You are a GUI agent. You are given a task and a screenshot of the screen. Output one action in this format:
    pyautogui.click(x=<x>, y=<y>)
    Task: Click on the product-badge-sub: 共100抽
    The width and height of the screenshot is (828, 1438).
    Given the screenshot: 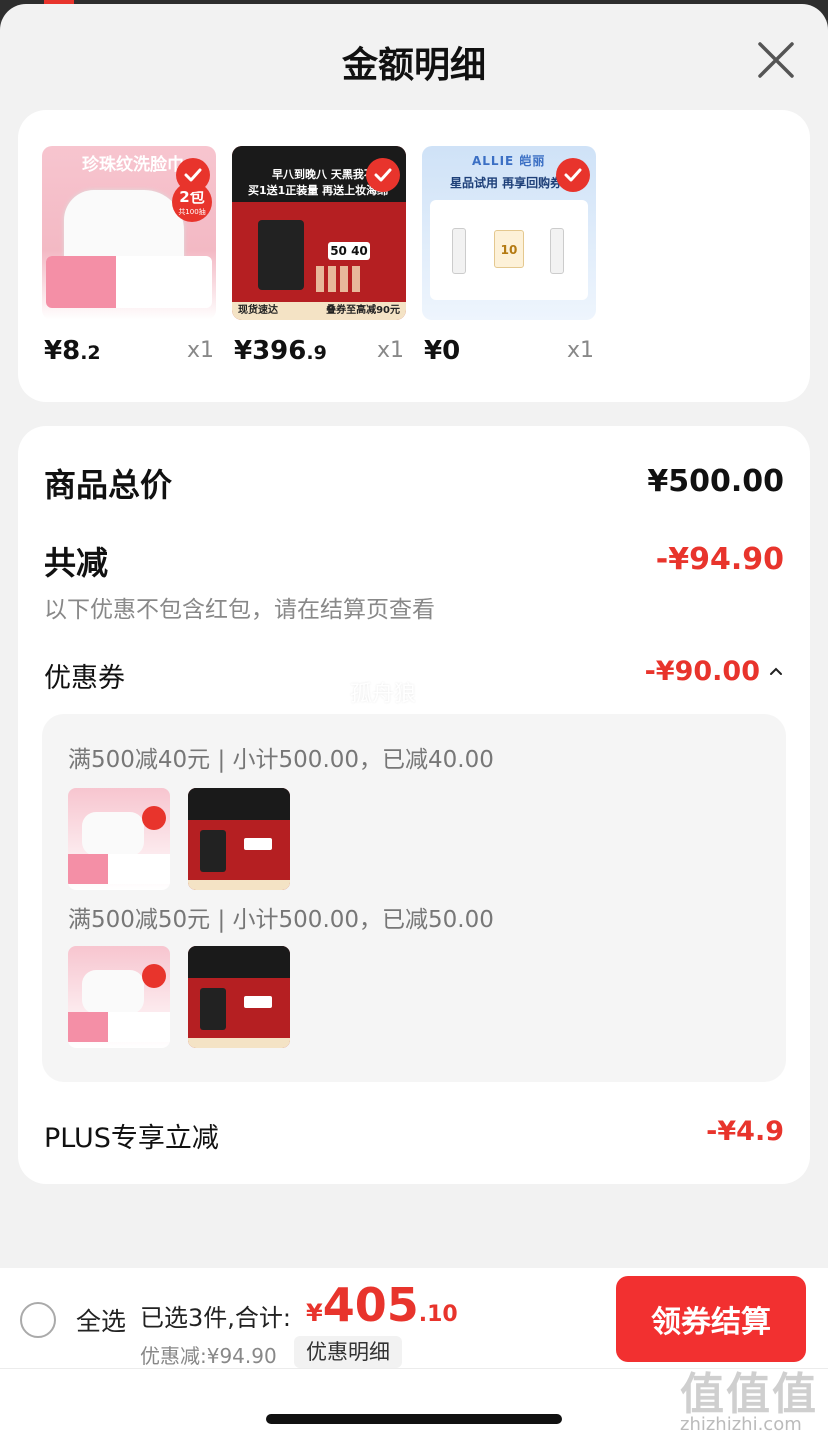 What is the action you would take?
    pyautogui.click(x=192, y=212)
    